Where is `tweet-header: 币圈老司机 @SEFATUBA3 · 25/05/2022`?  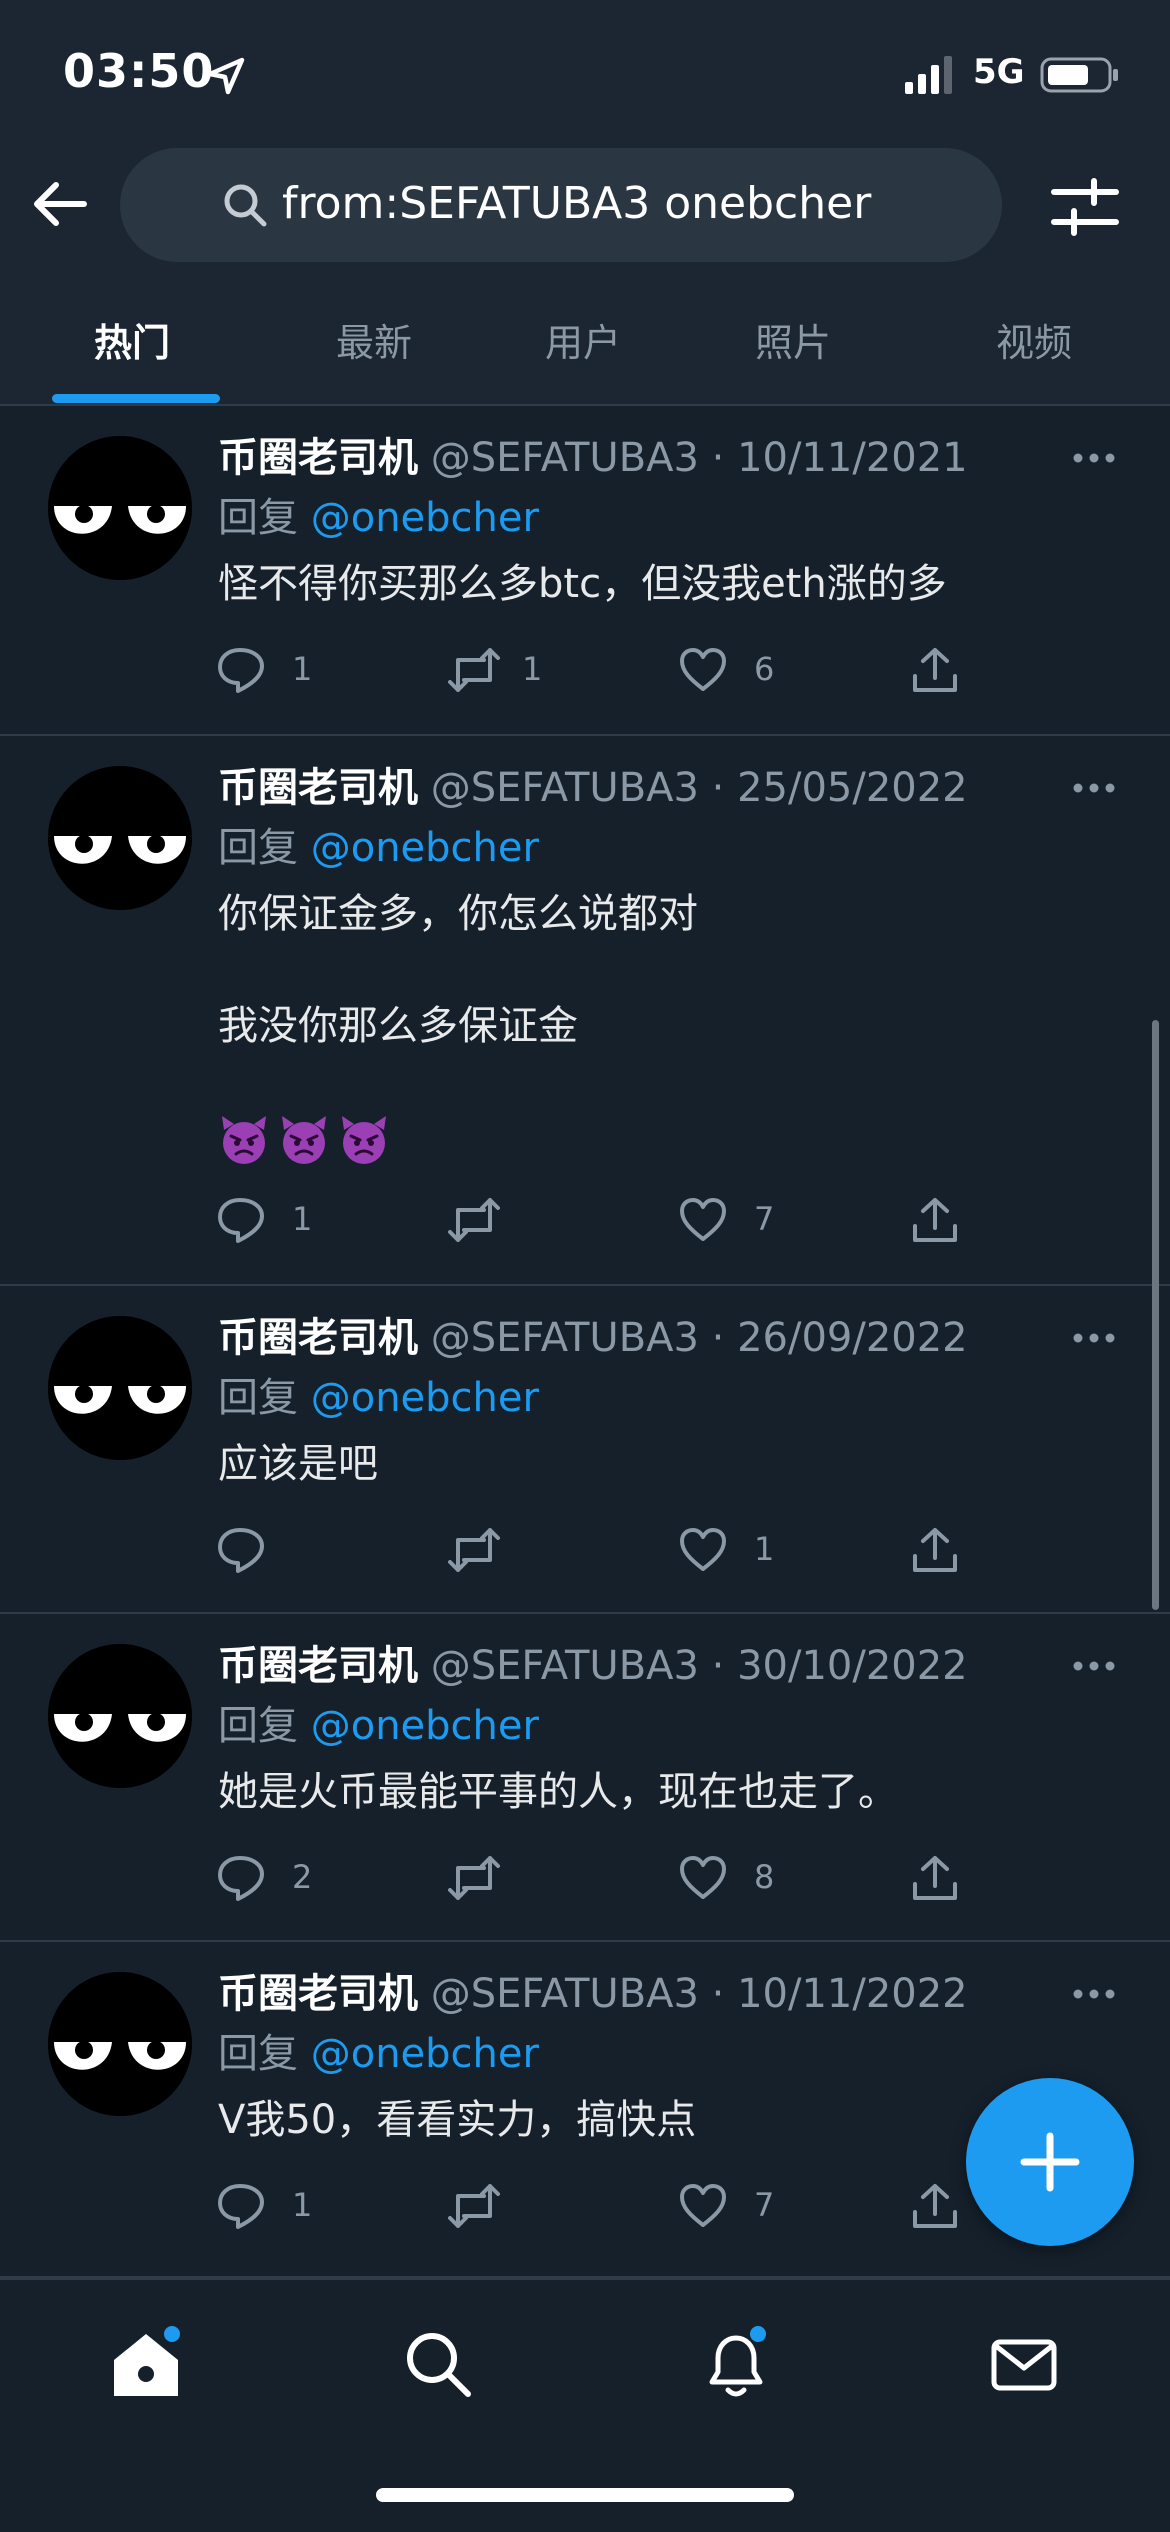 tweet-header: 币圈老司机 @SEFATUBA3 · 25/05/2022 is located at coordinates (598, 788).